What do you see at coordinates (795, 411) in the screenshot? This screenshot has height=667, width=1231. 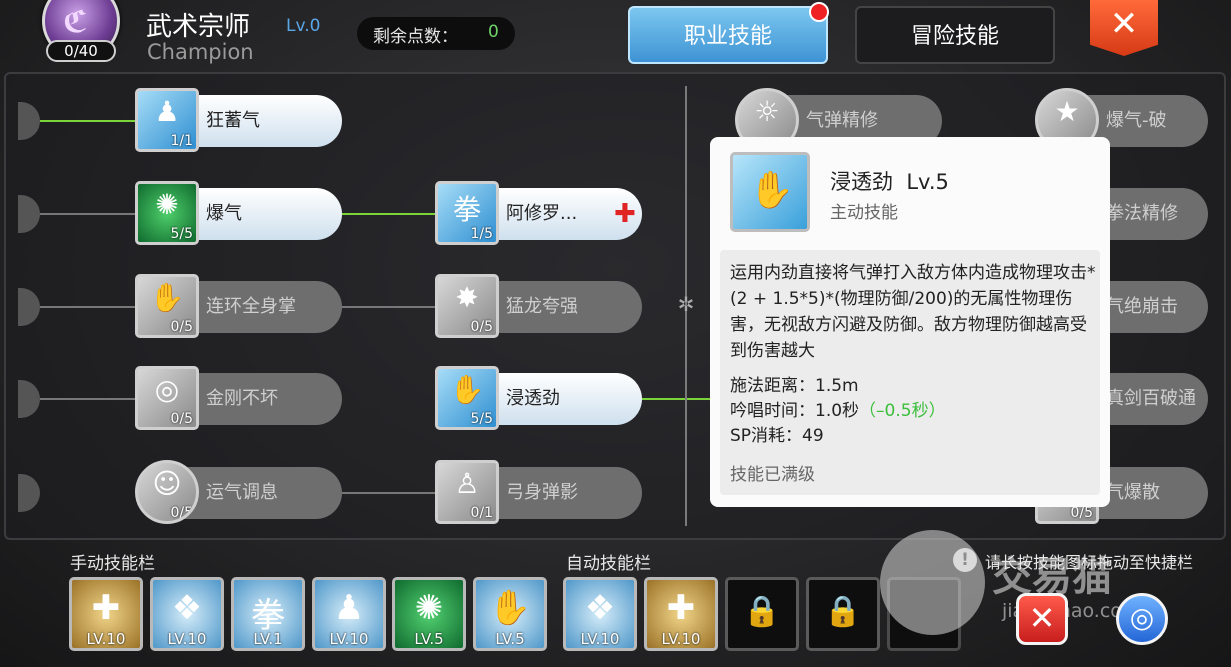 I see `chant-time-text: 吟唱时间：1.0秒` at bounding box center [795, 411].